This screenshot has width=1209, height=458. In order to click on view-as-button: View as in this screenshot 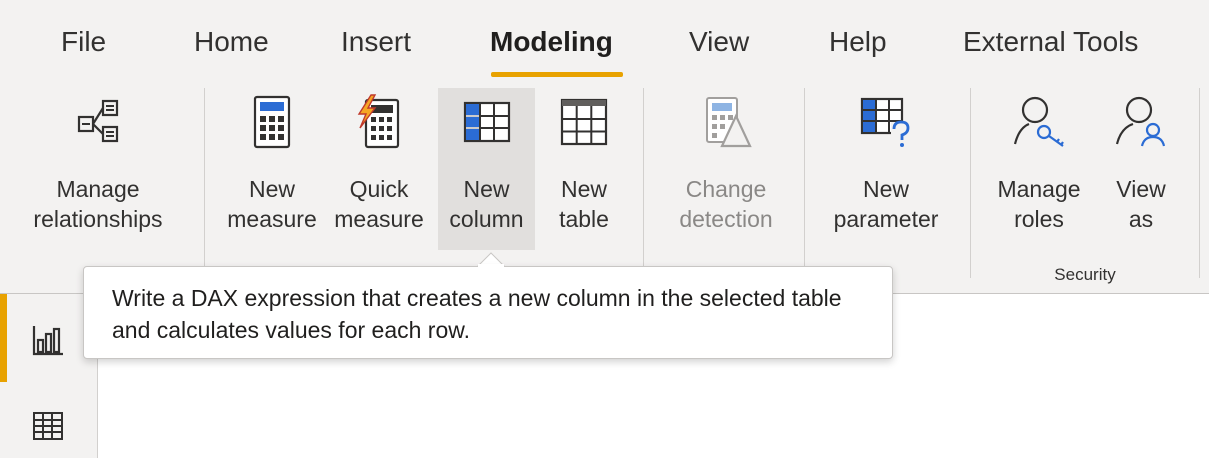, I will do `click(1141, 169)`.